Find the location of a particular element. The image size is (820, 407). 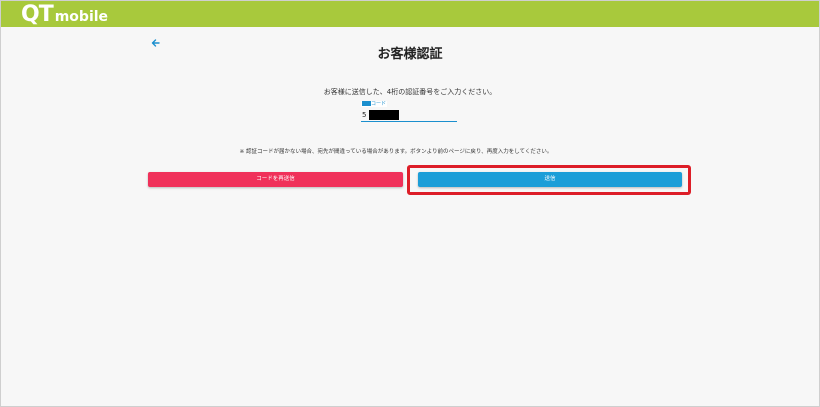

logo-q: Q is located at coordinates (30, 14).